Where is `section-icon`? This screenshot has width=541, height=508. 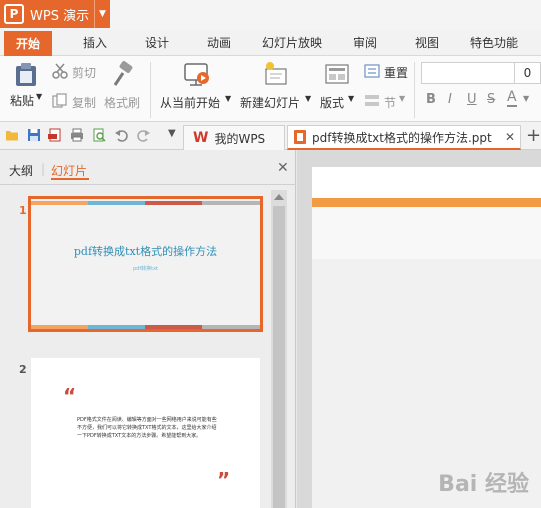
section-icon is located at coordinates (372, 100).